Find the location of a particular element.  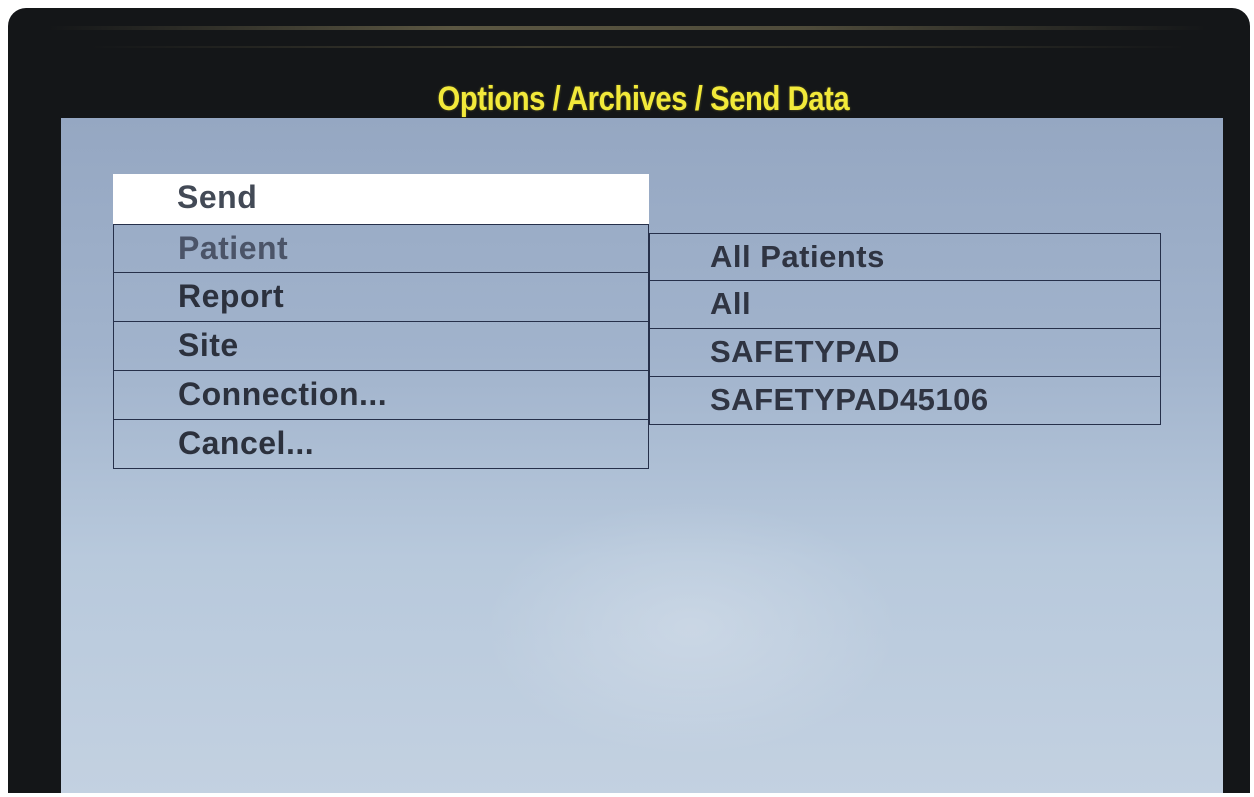

menu-item-patient: Patient is located at coordinates (381, 248).